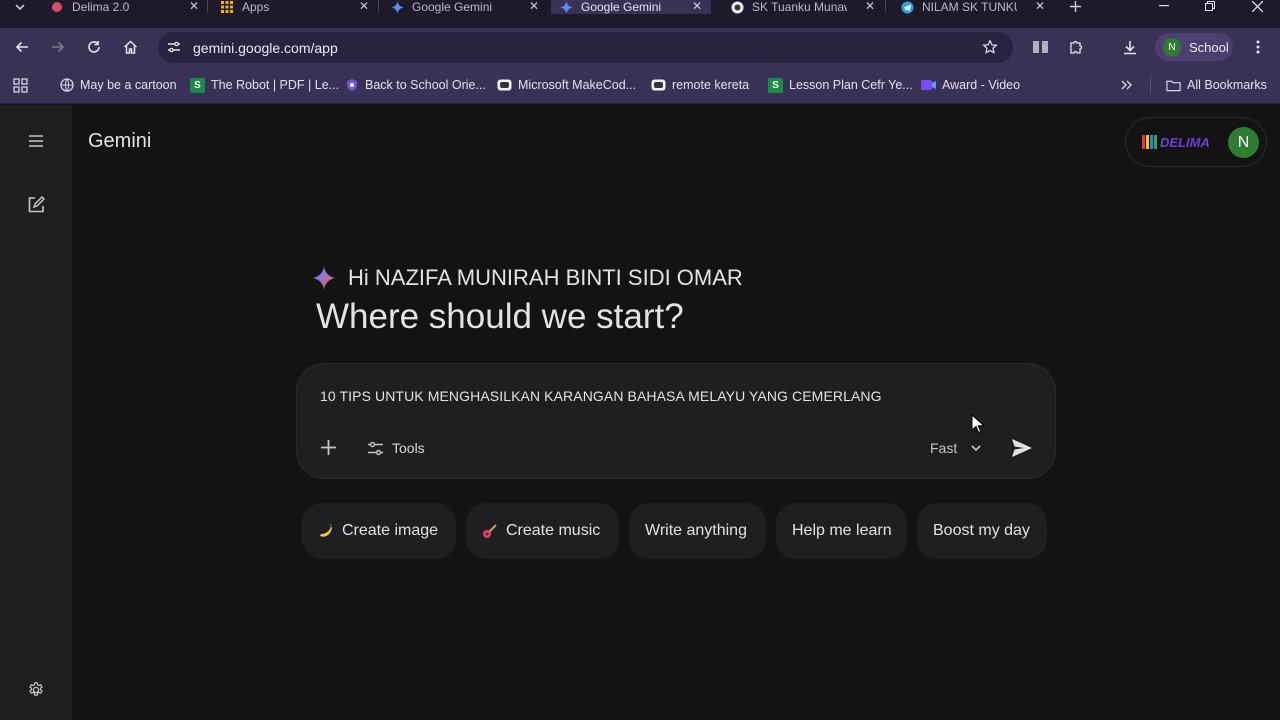 The height and width of the screenshot is (720, 1280). I want to click on address-bar: gemini.google.com/app, so click(585, 47).